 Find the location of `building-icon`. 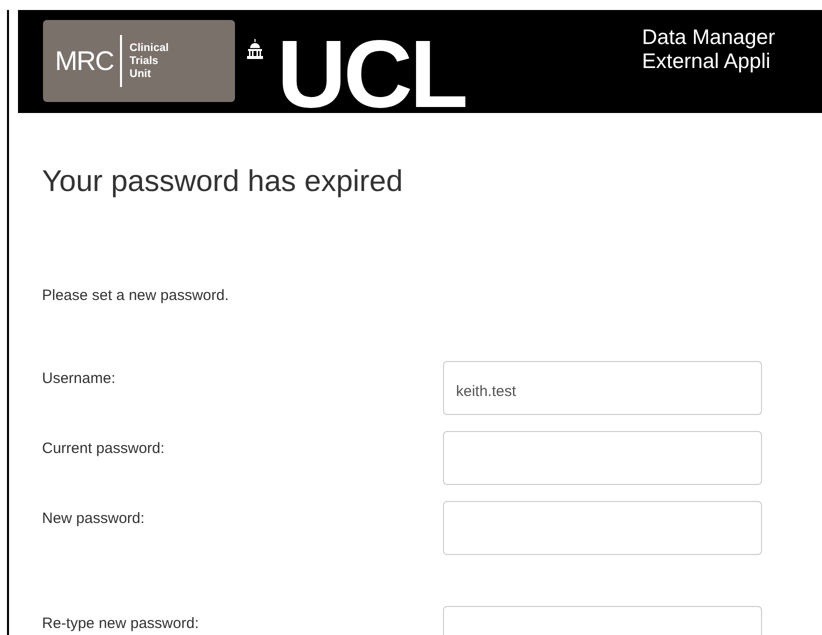

building-icon is located at coordinates (255, 49).